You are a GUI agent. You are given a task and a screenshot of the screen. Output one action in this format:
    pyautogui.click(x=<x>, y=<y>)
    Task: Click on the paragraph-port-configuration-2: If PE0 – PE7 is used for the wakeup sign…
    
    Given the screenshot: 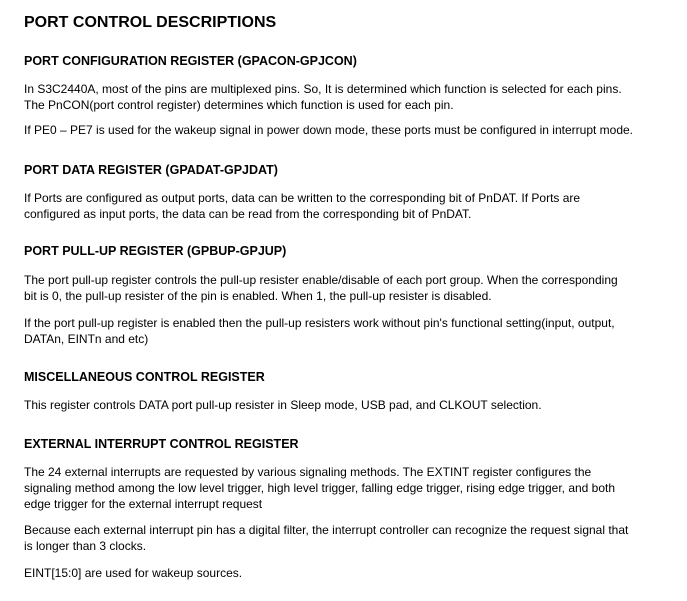 What is the action you would take?
    pyautogui.click(x=346, y=130)
    